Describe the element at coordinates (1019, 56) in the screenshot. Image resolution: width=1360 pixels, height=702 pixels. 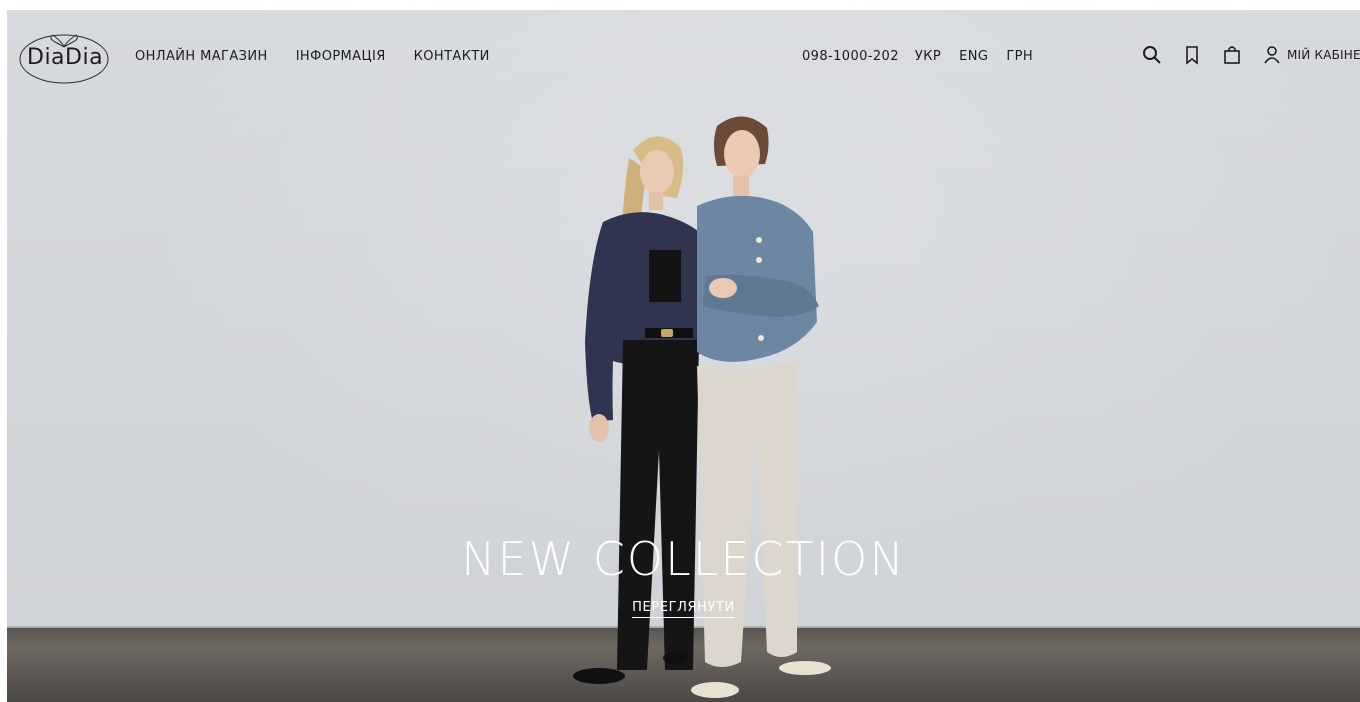
I see `currency-selector: ГРН` at that location.